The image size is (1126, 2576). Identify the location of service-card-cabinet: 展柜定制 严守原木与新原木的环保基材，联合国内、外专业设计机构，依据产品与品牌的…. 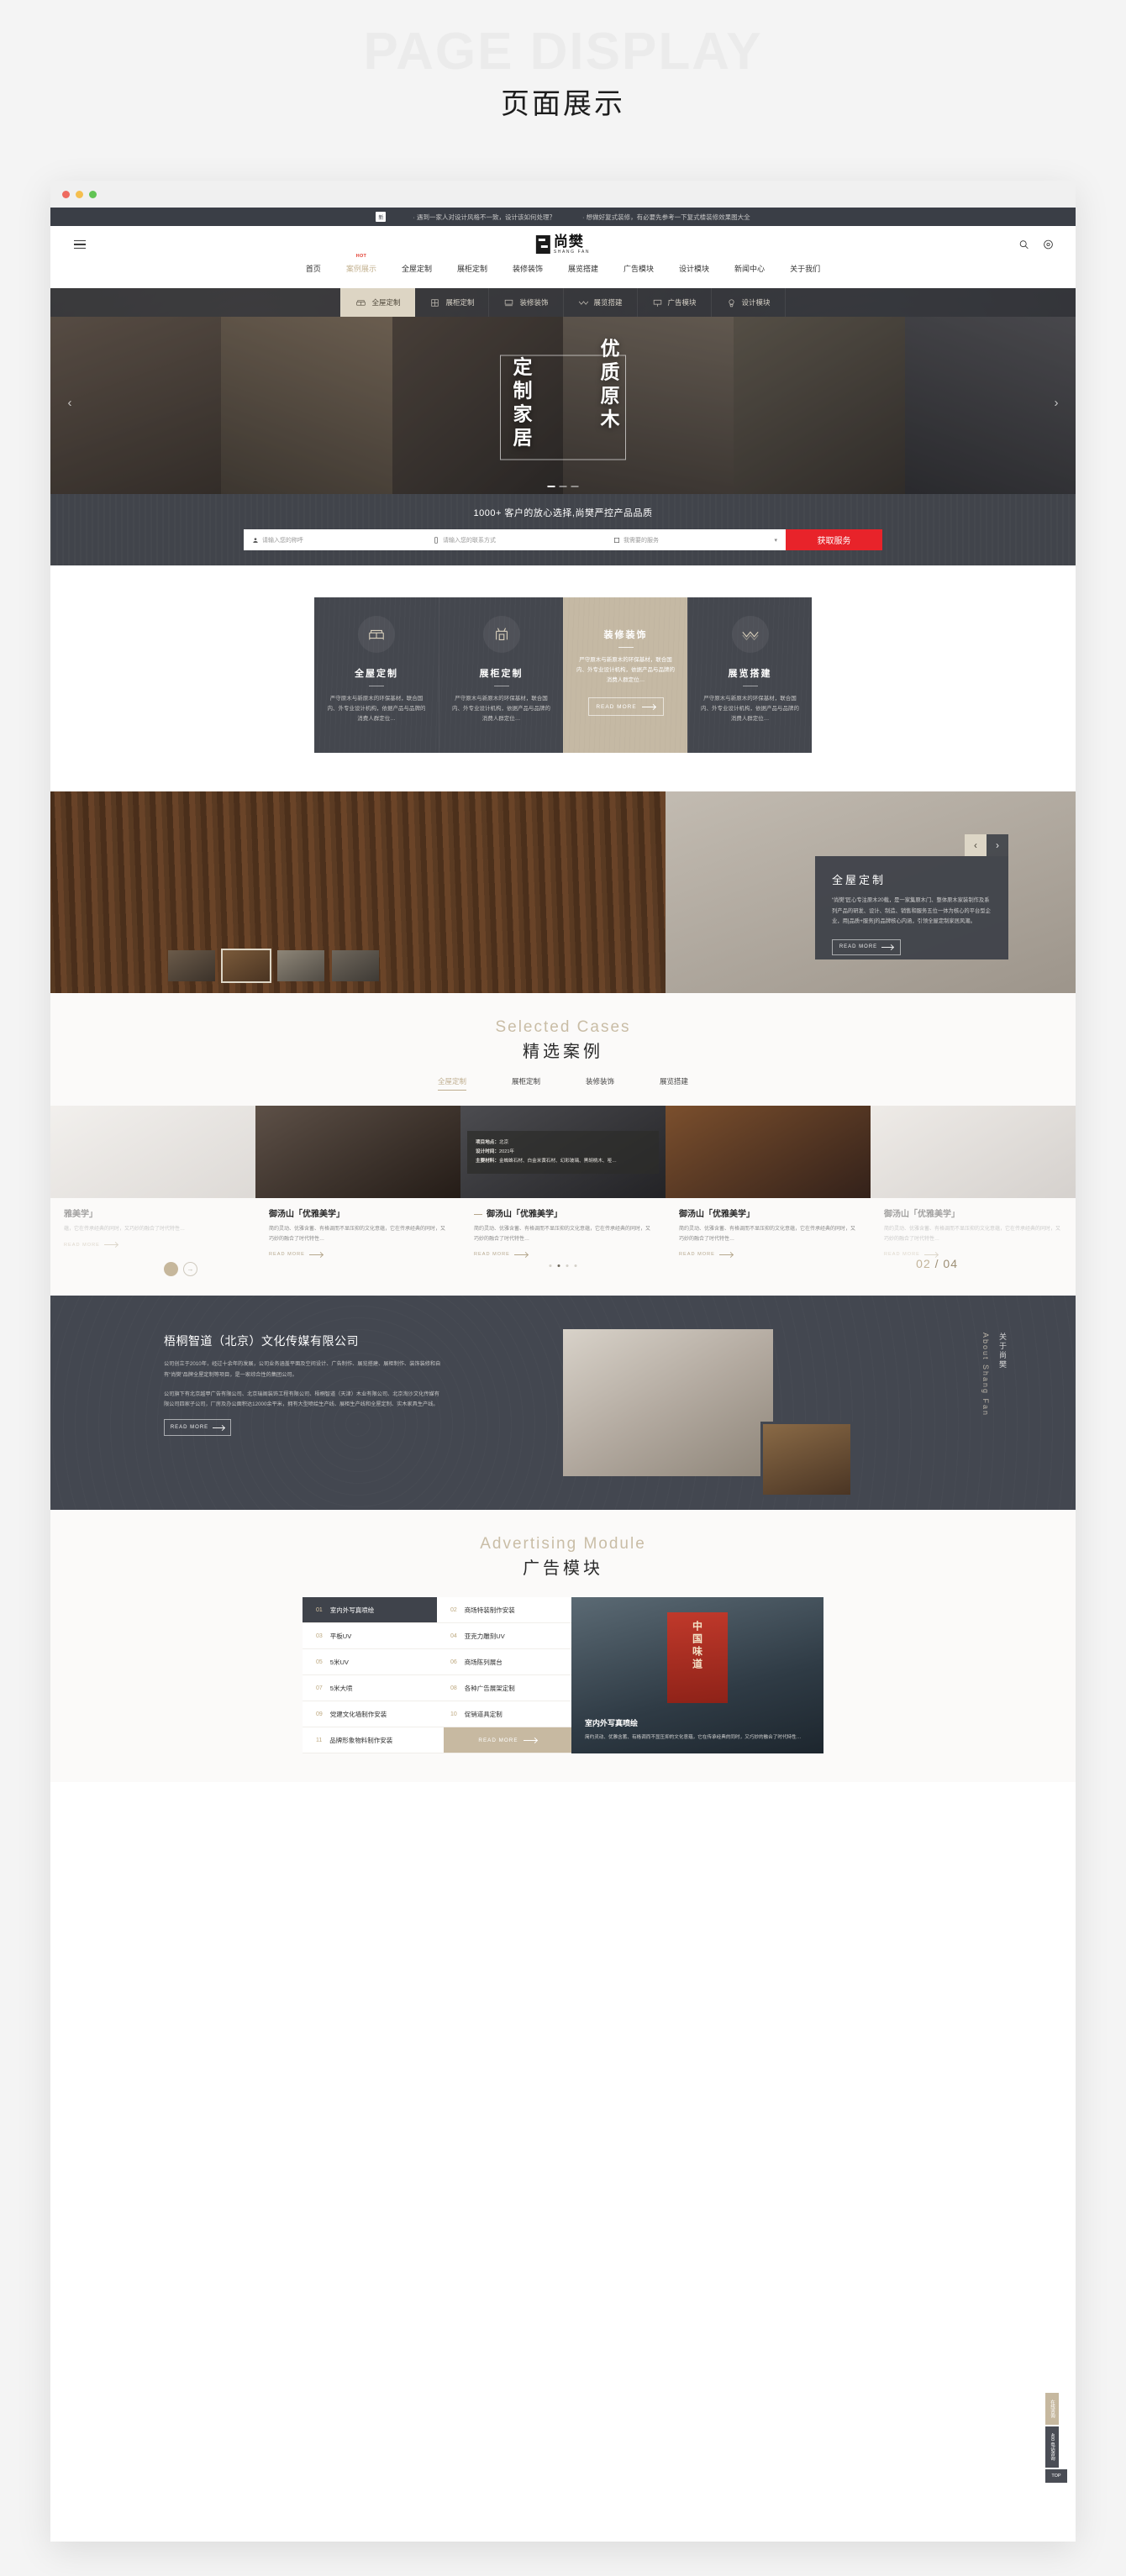
(501, 675).